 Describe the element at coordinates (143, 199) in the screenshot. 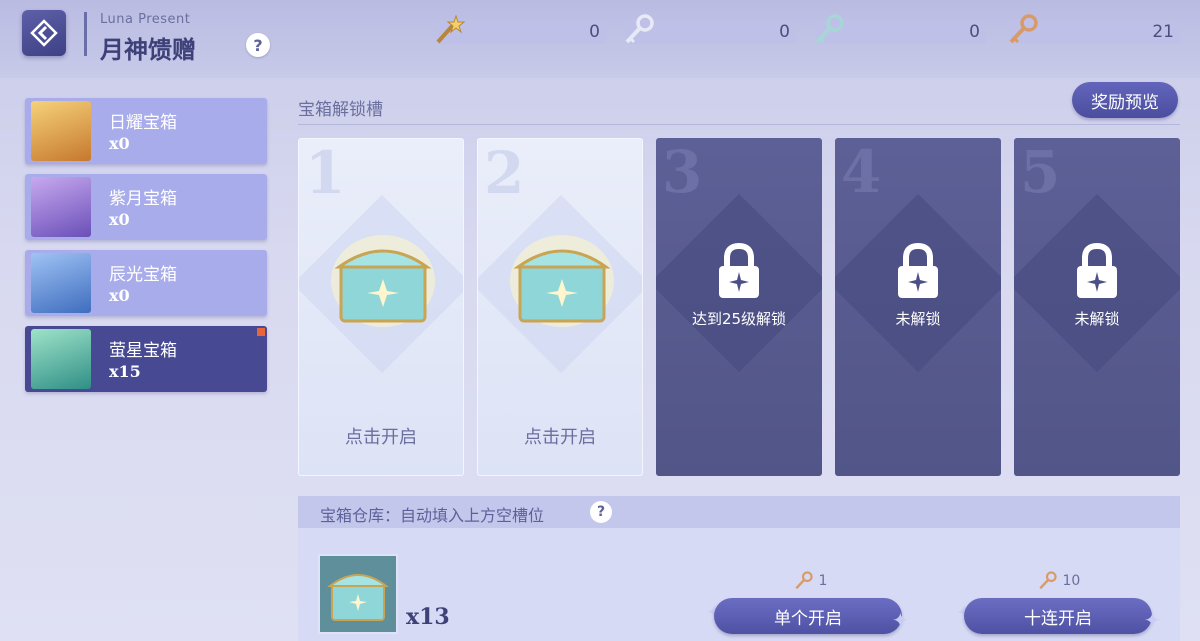

I see `chest-name: 紫月宝箱` at that location.